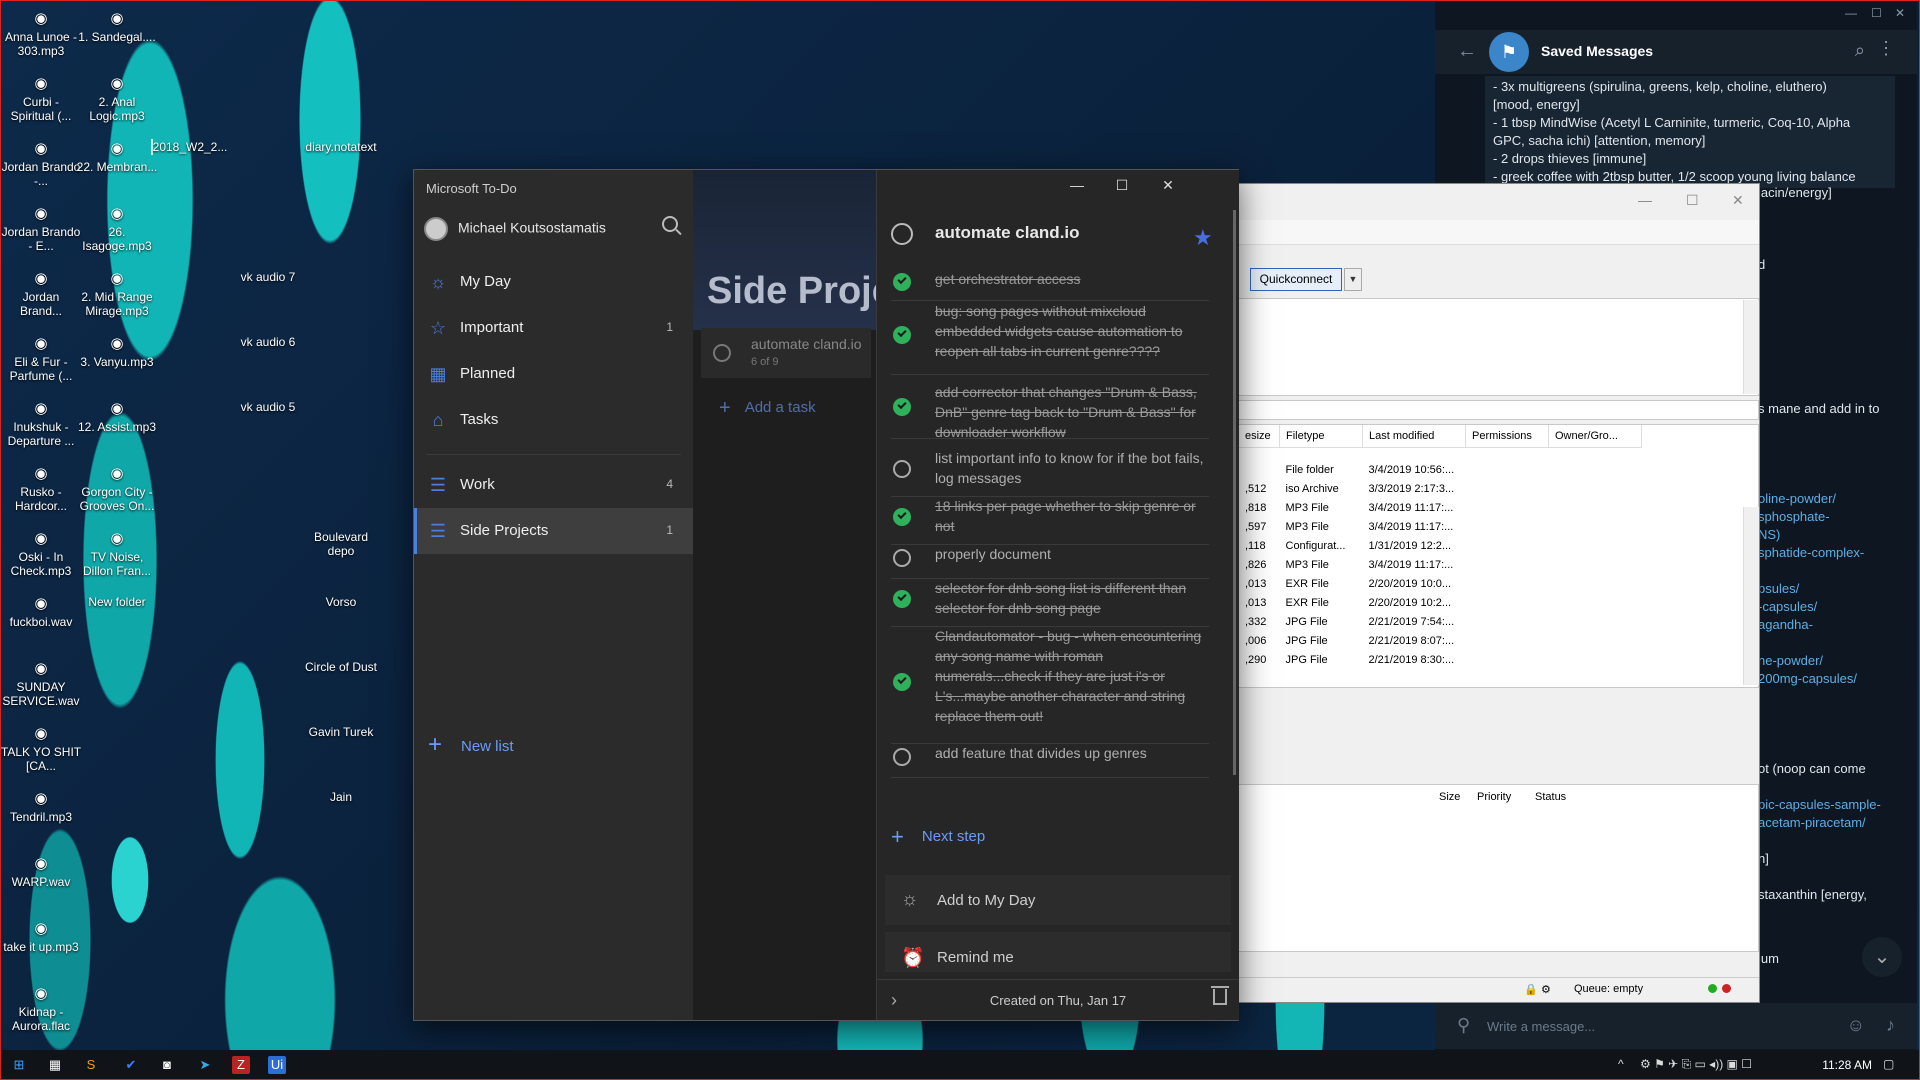 The image size is (1920, 1080). I want to click on message-link: pic-capsules-sample-, so click(1819, 805).